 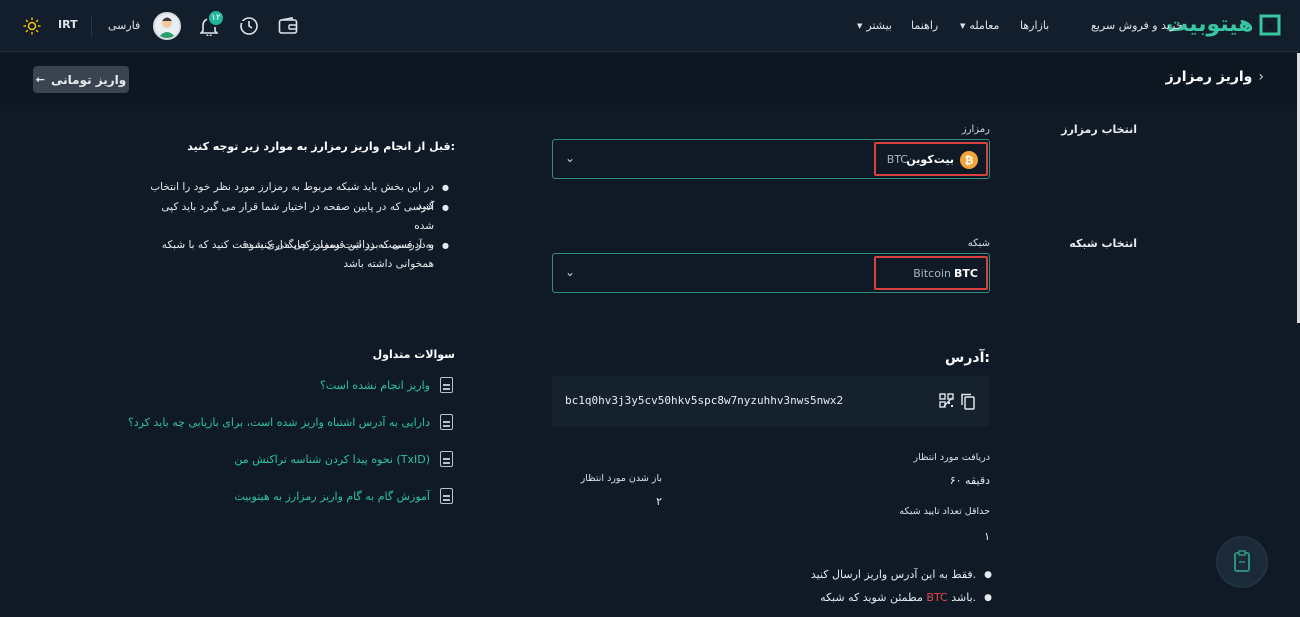 What do you see at coordinates (40, 79) in the screenshot?
I see `arrow-left-icon: ←` at bounding box center [40, 79].